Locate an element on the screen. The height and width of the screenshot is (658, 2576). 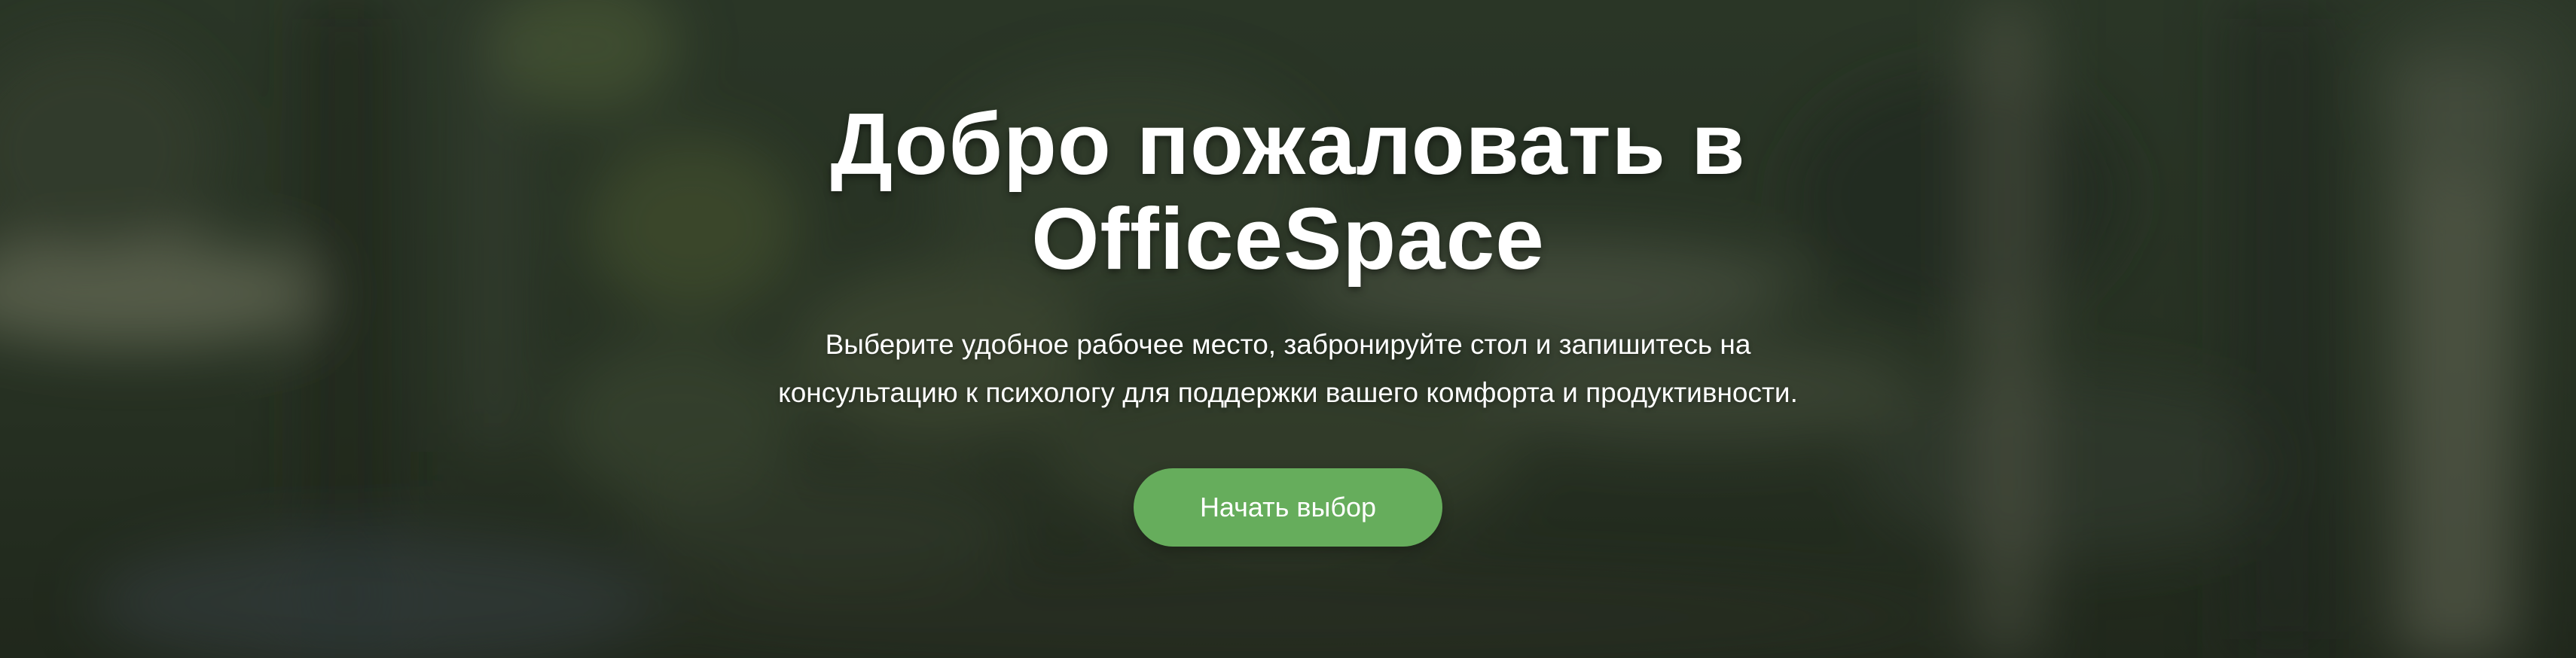
hero-title: Добро пожаловать в OfficeSpace is located at coordinates (1288, 191).